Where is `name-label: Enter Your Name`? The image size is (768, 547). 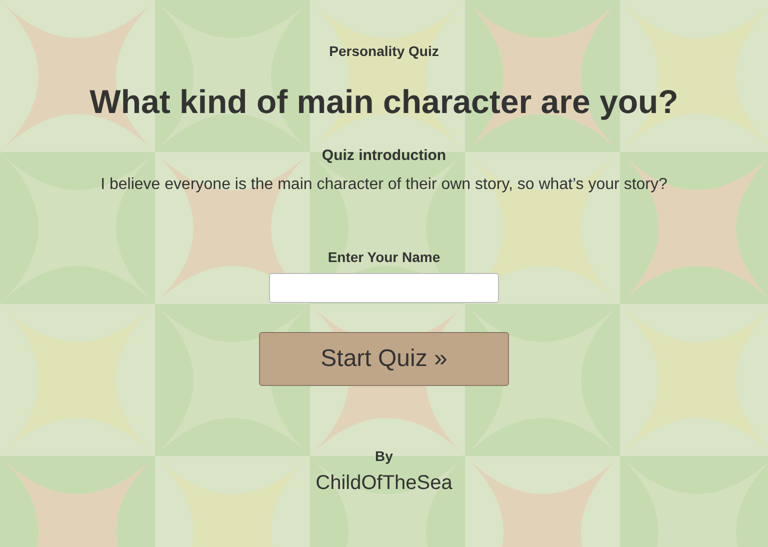
name-label: Enter Your Name is located at coordinates (384, 257).